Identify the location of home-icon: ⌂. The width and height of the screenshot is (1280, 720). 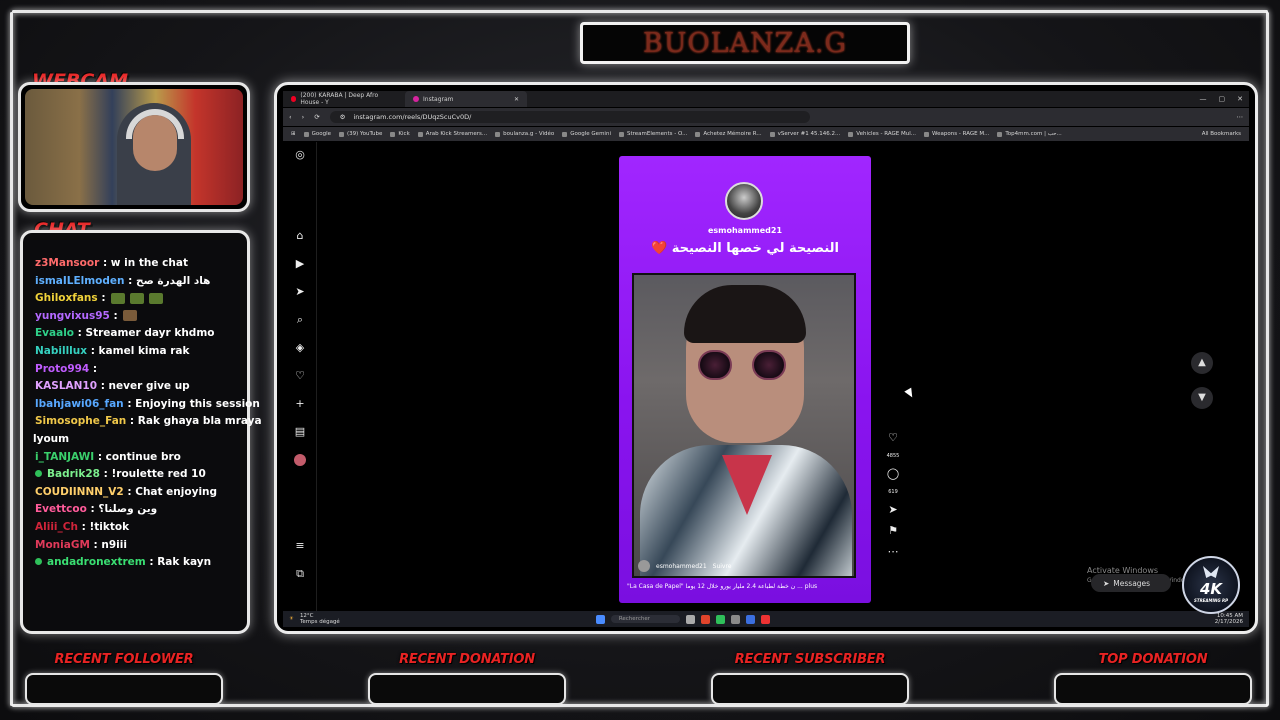
(300, 236).